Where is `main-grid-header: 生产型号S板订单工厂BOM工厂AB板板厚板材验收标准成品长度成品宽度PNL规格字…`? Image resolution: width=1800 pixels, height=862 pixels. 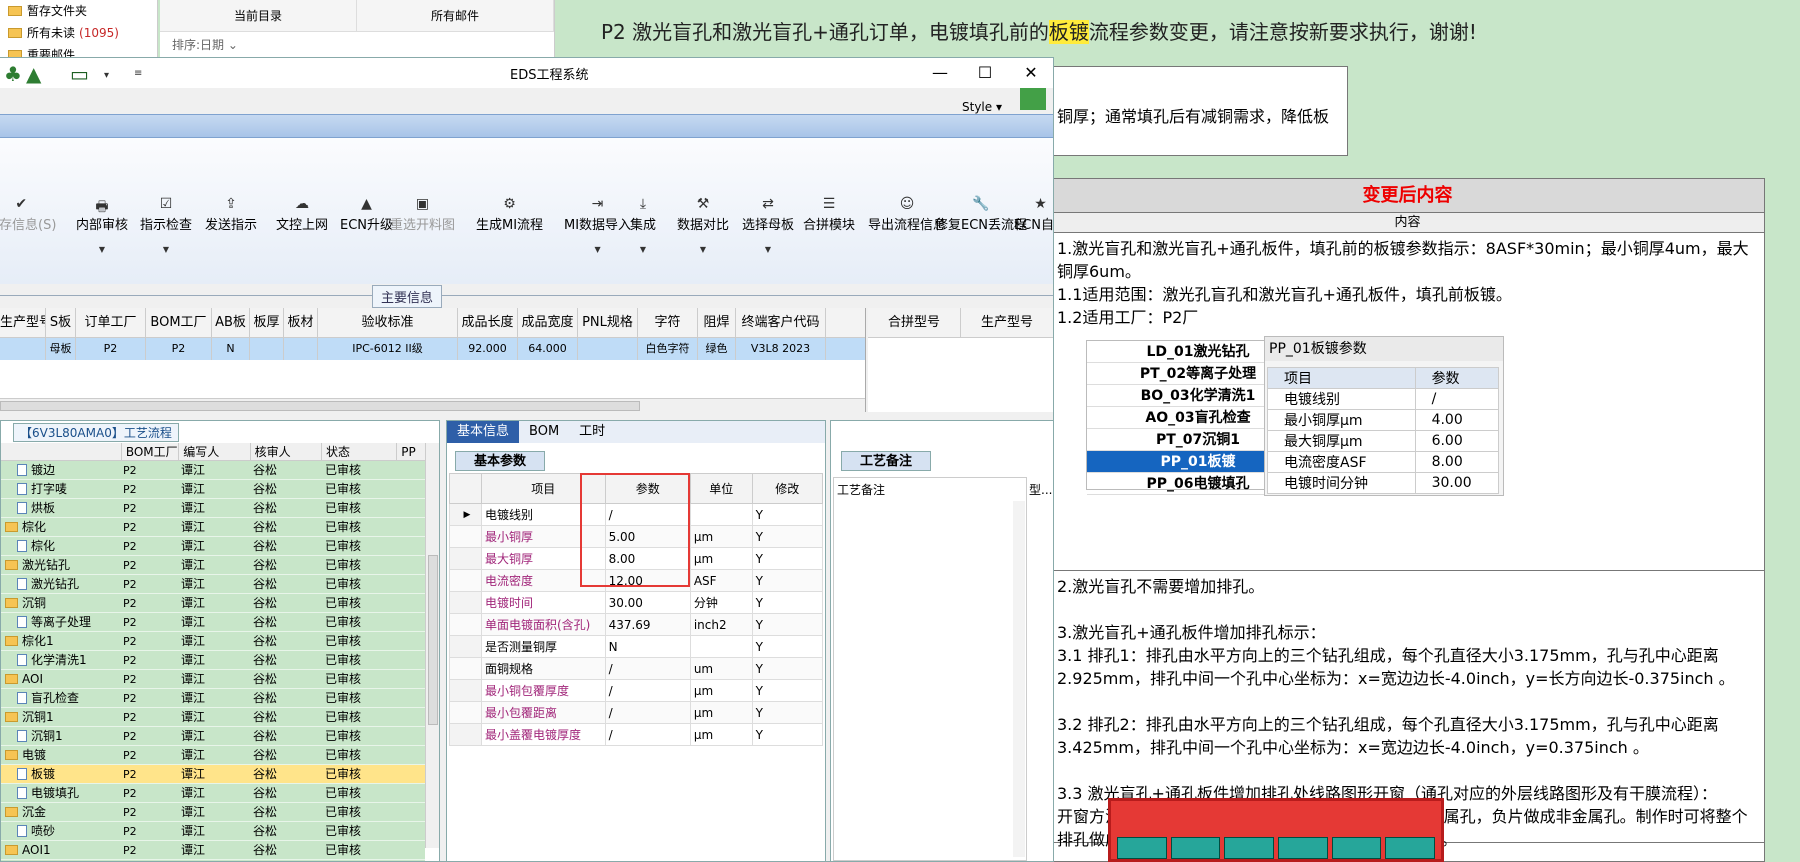 main-grid-header: 生产型号S板订单工厂BOM工厂AB板板厚板材验收标准成品长度成品宽度PNL规格字… is located at coordinates (432, 323).